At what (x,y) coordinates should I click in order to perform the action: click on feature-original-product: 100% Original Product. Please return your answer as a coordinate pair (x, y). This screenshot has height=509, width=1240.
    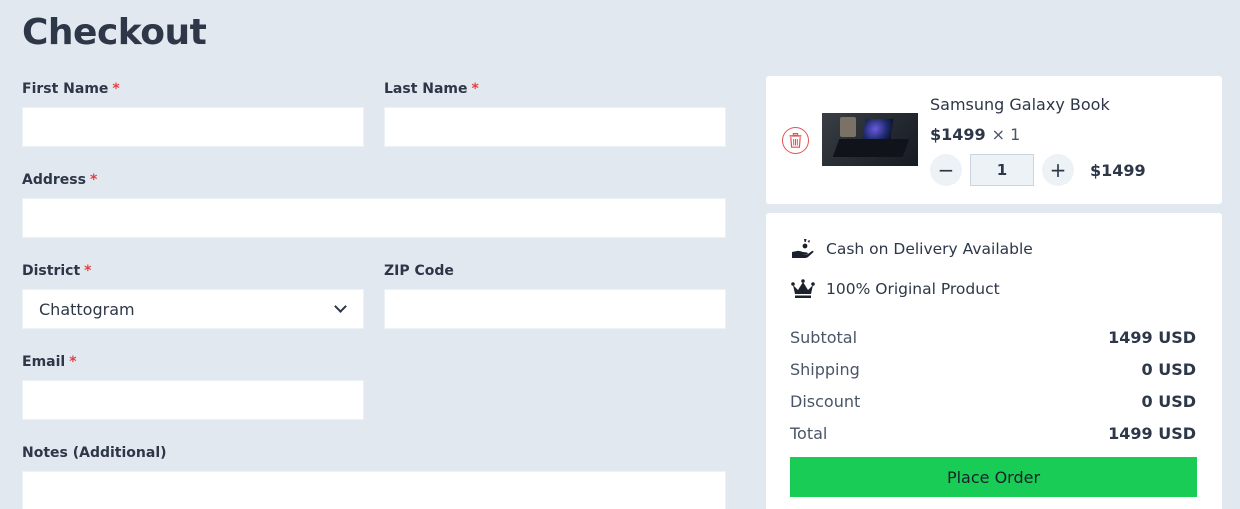
    Looking at the image, I should click on (895, 289).